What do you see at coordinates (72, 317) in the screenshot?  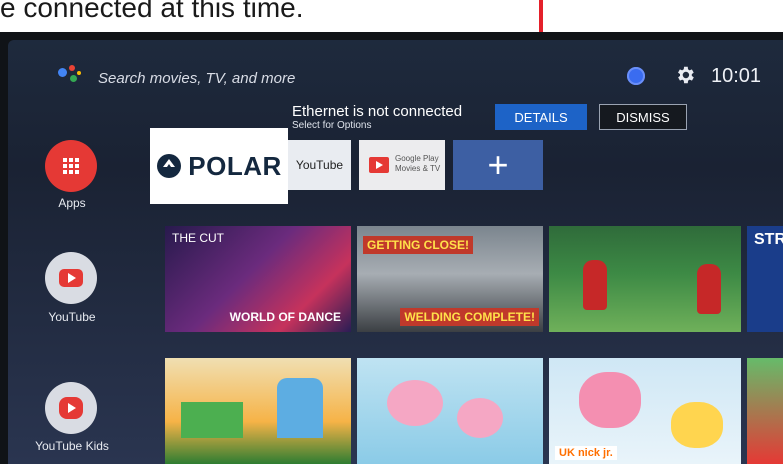 I see `sidebar-item-label: YouTube` at bounding box center [72, 317].